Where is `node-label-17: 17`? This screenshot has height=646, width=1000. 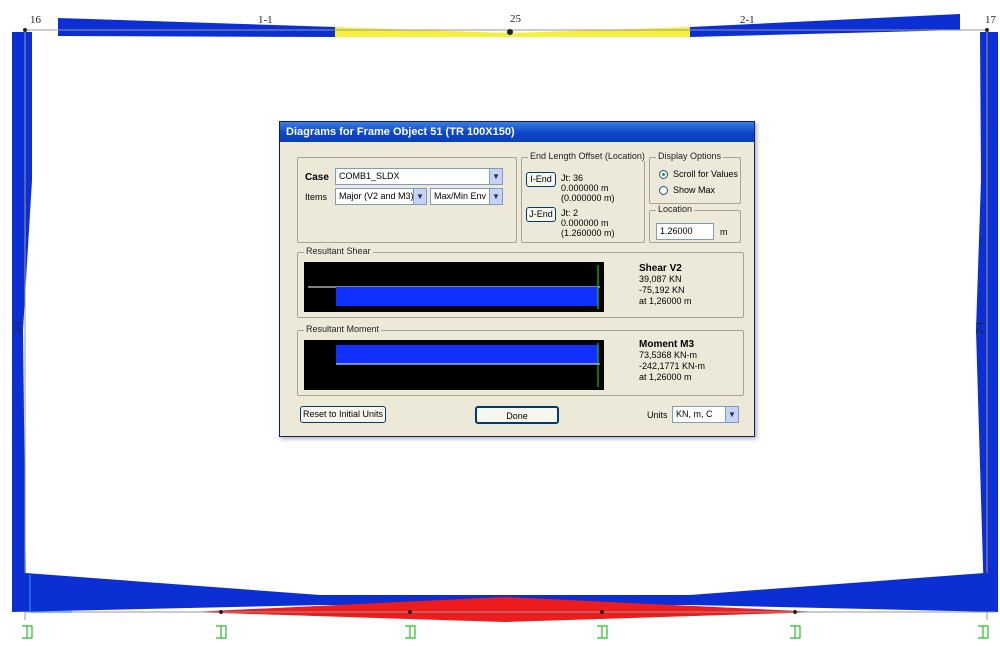 node-label-17: 17 is located at coordinates (990, 20).